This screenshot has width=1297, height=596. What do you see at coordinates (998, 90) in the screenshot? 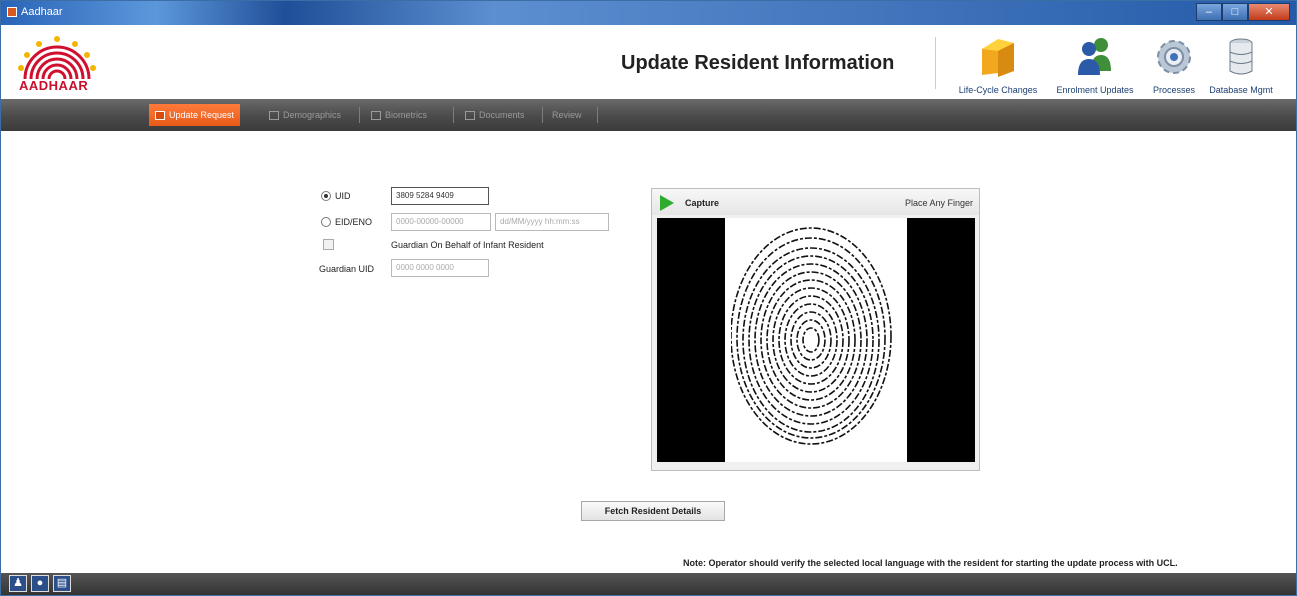
I see `tool-label: Life-Cycle Changes` at bounding box center [998, 90].